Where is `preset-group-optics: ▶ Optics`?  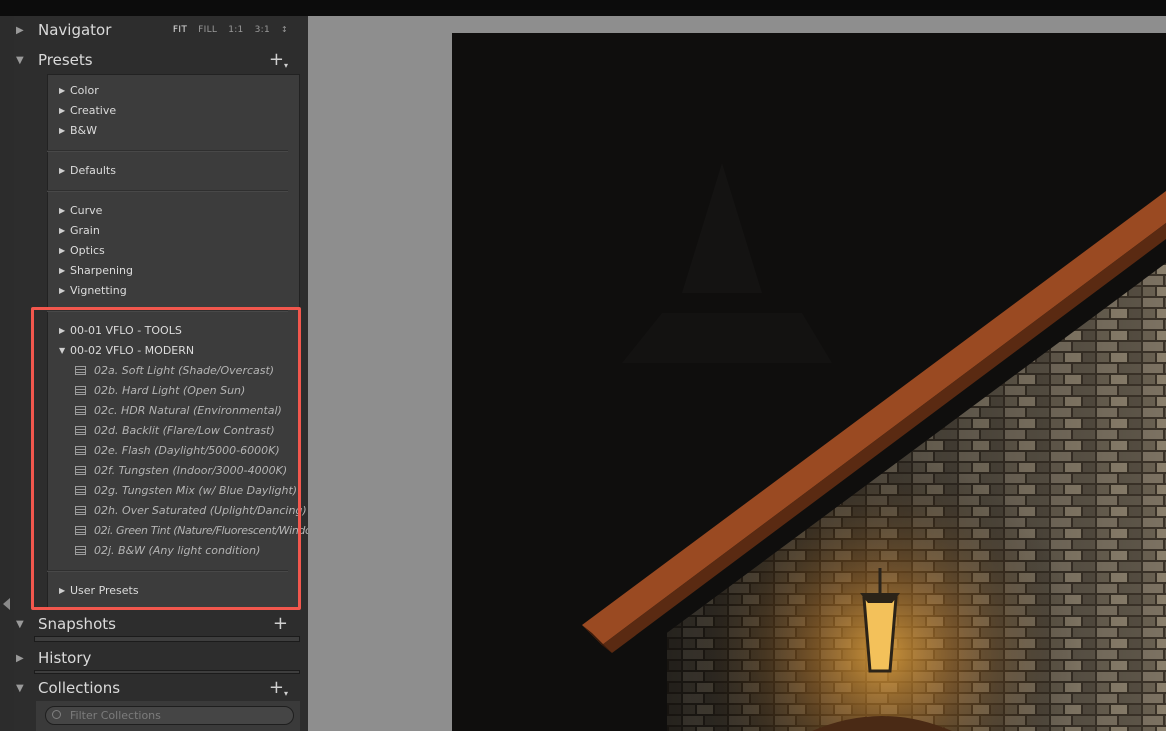
preset-group-optics: ▶ Optics is located at coordinates (82, 250).